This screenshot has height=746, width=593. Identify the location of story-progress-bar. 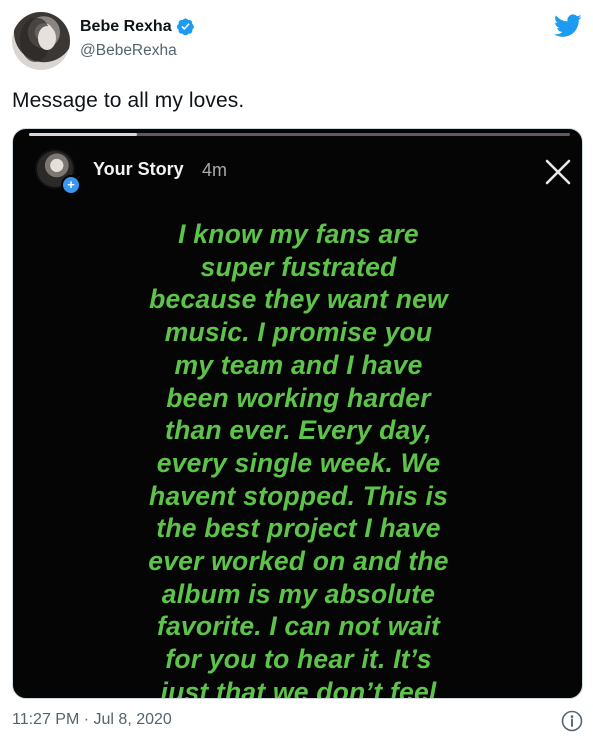
(299, 134).